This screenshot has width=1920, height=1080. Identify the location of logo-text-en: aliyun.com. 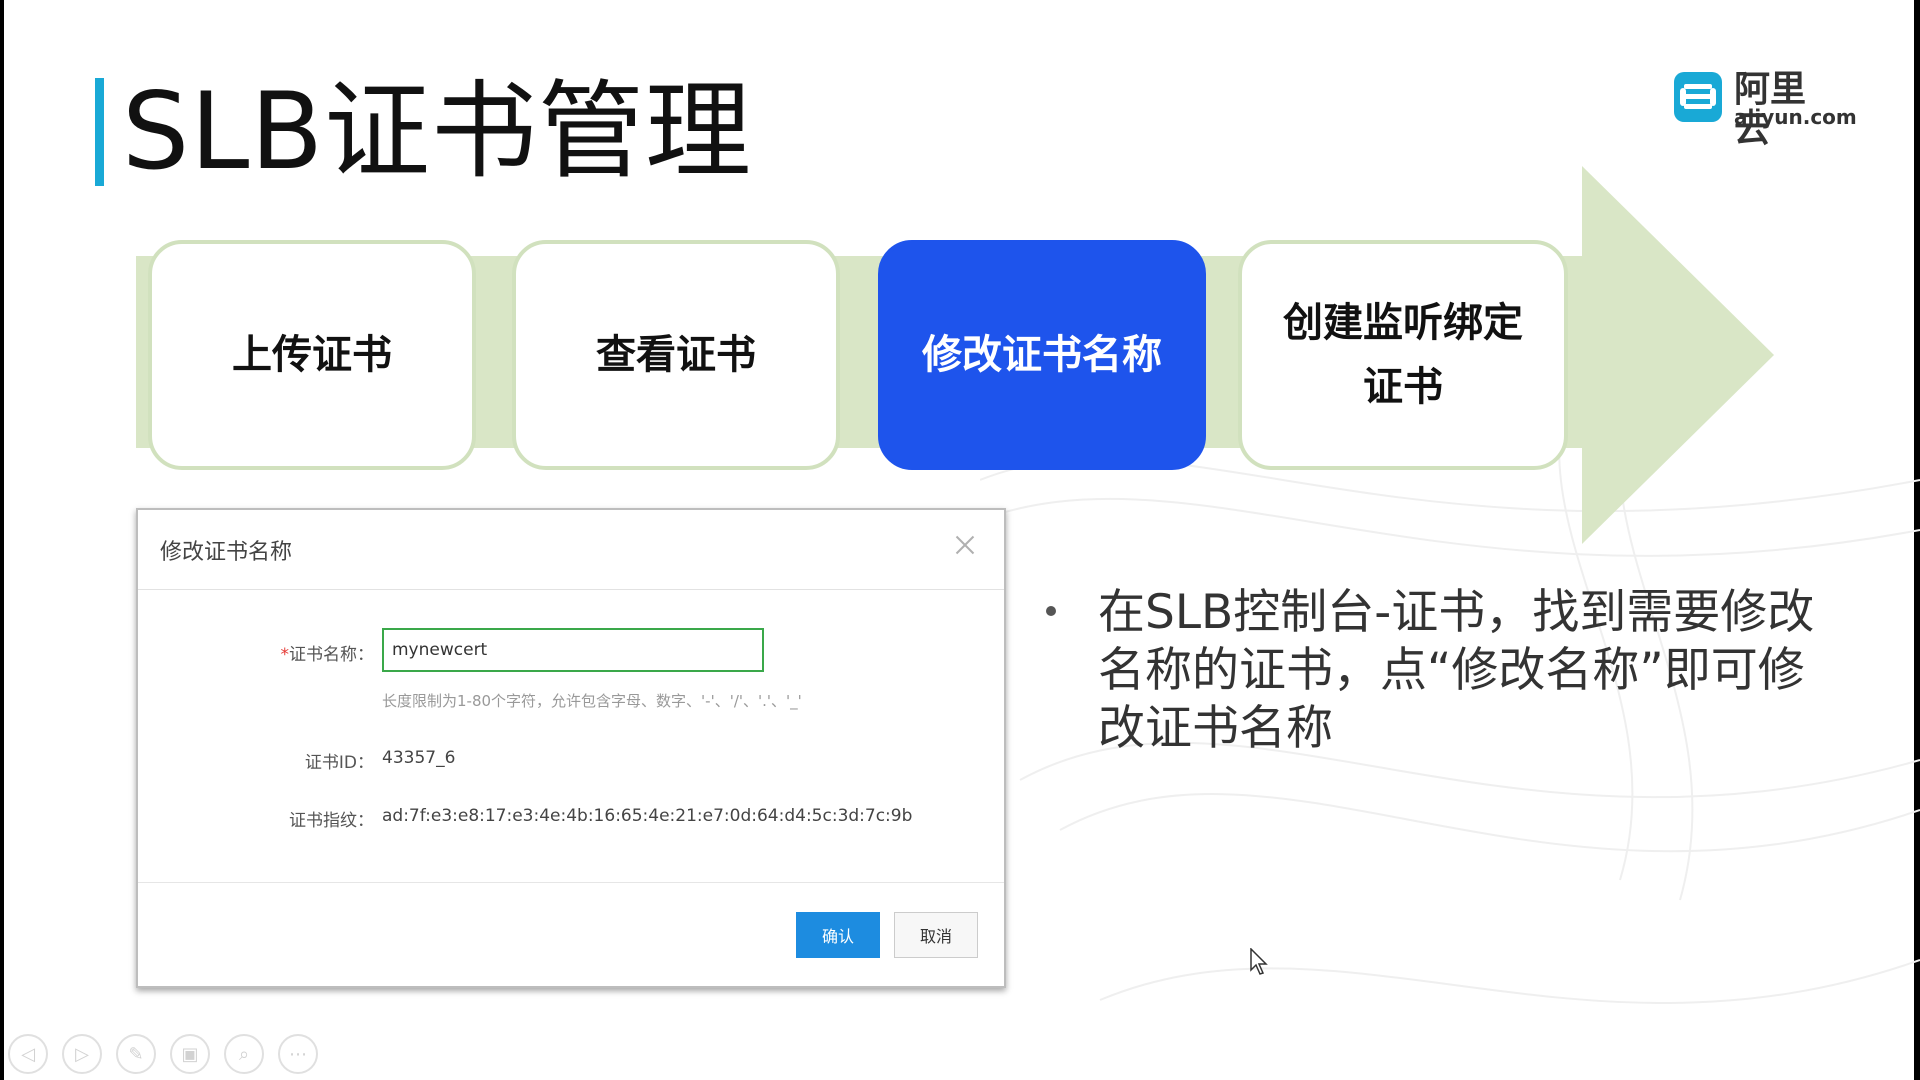
(1795, 117).